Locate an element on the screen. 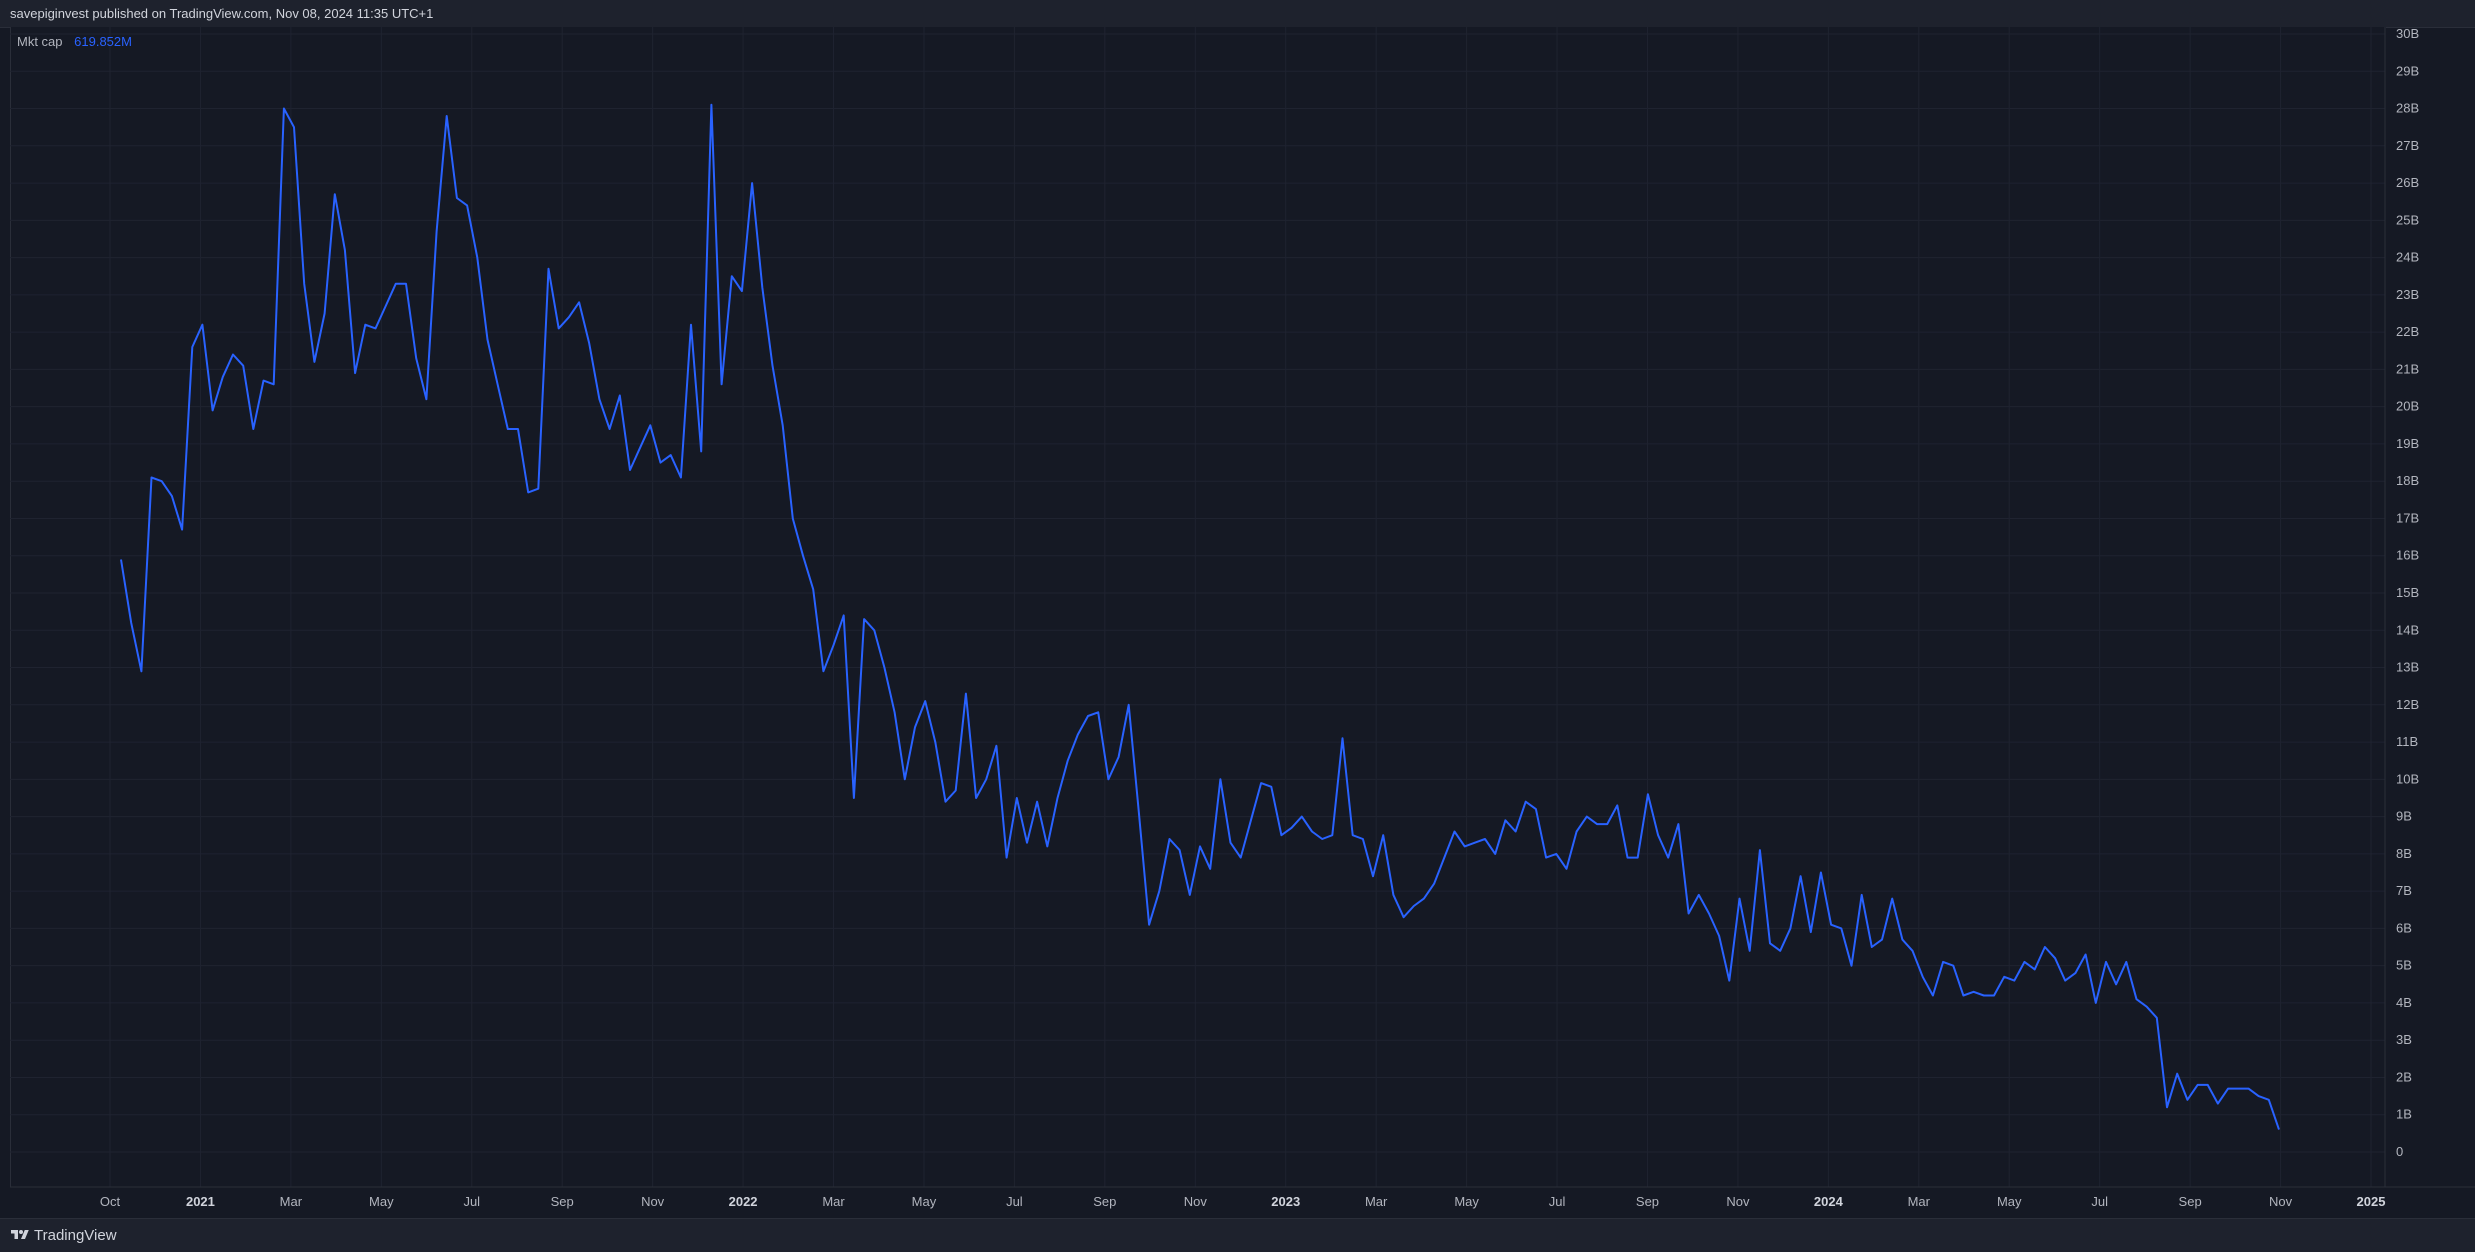 The image size is (2475, 1252). y-tick-label: 11B is located at coordinates (2407, 741).